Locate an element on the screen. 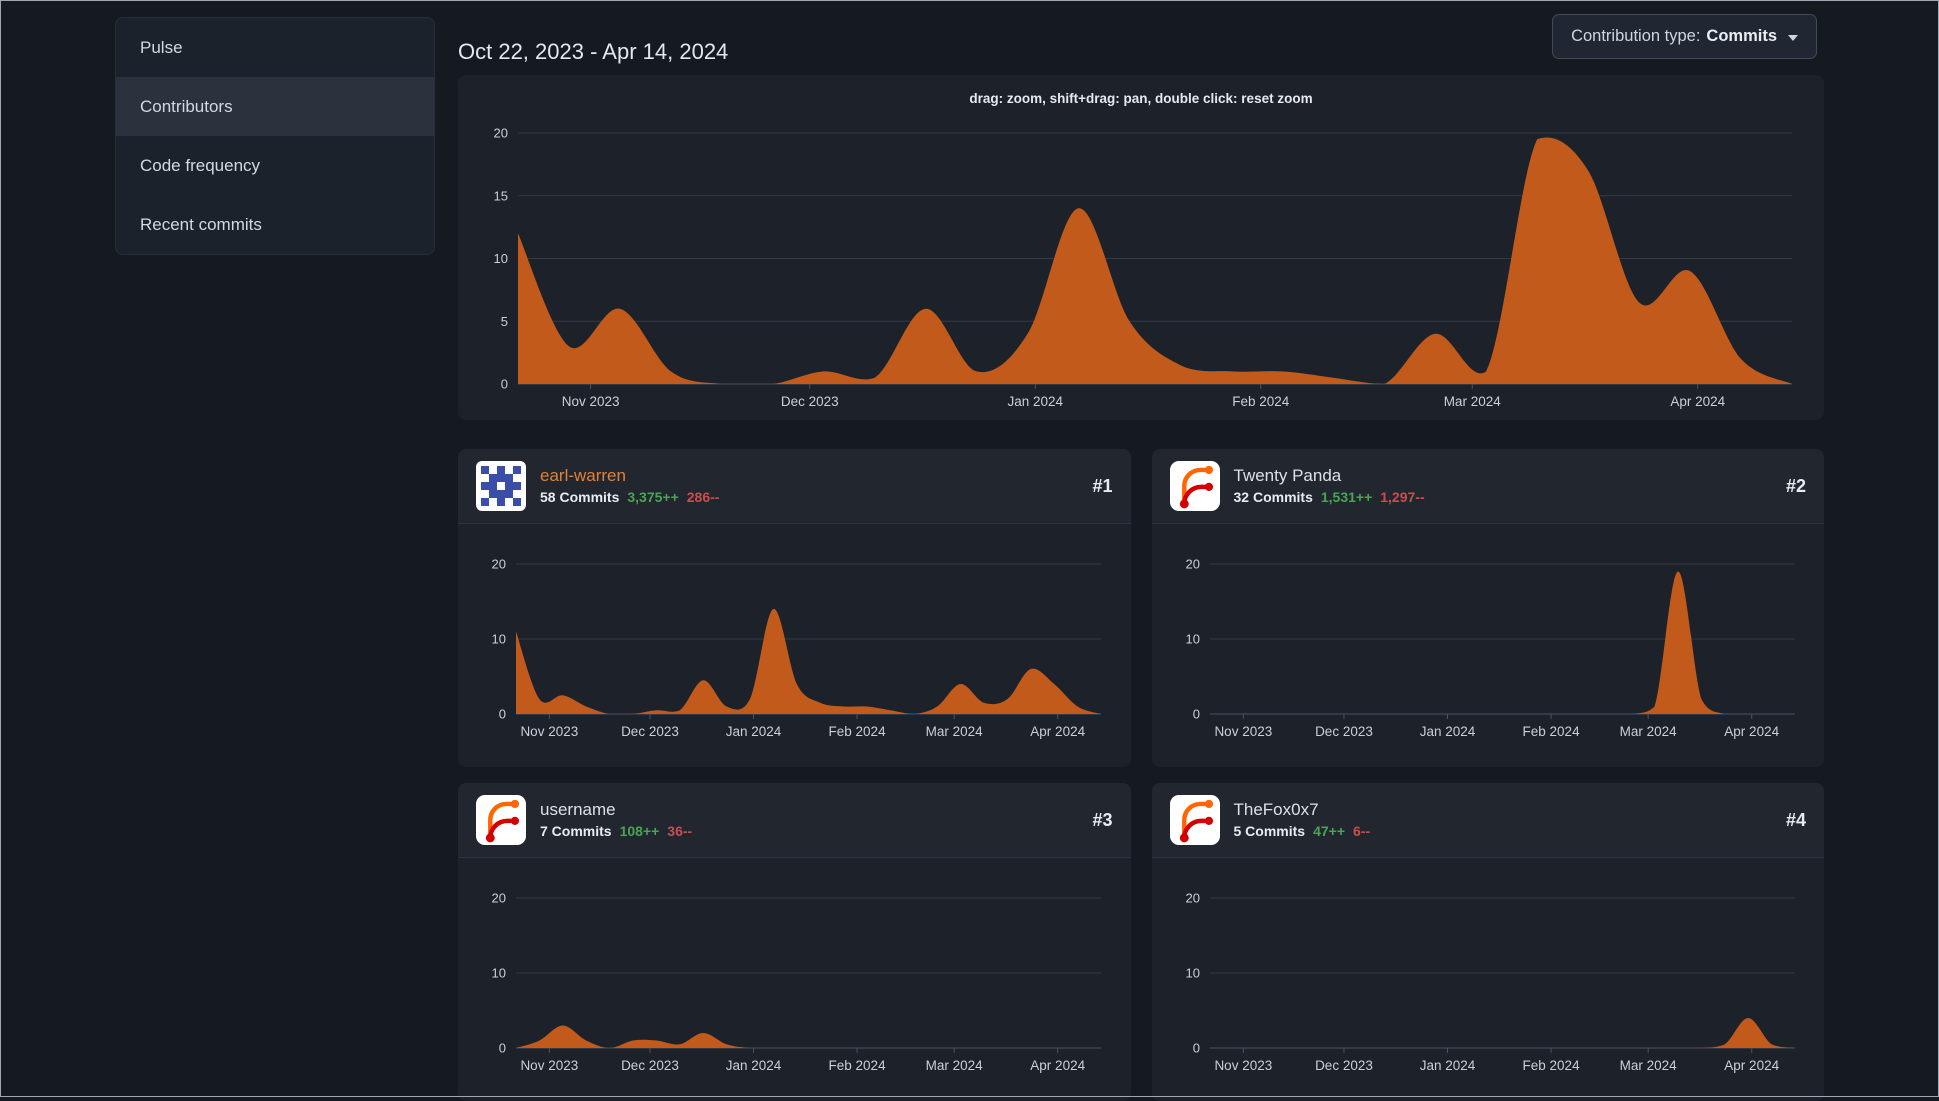 This screenshot has width=1939, height=1101. rank-badge: #2 is located at coordinates (1795, 485).